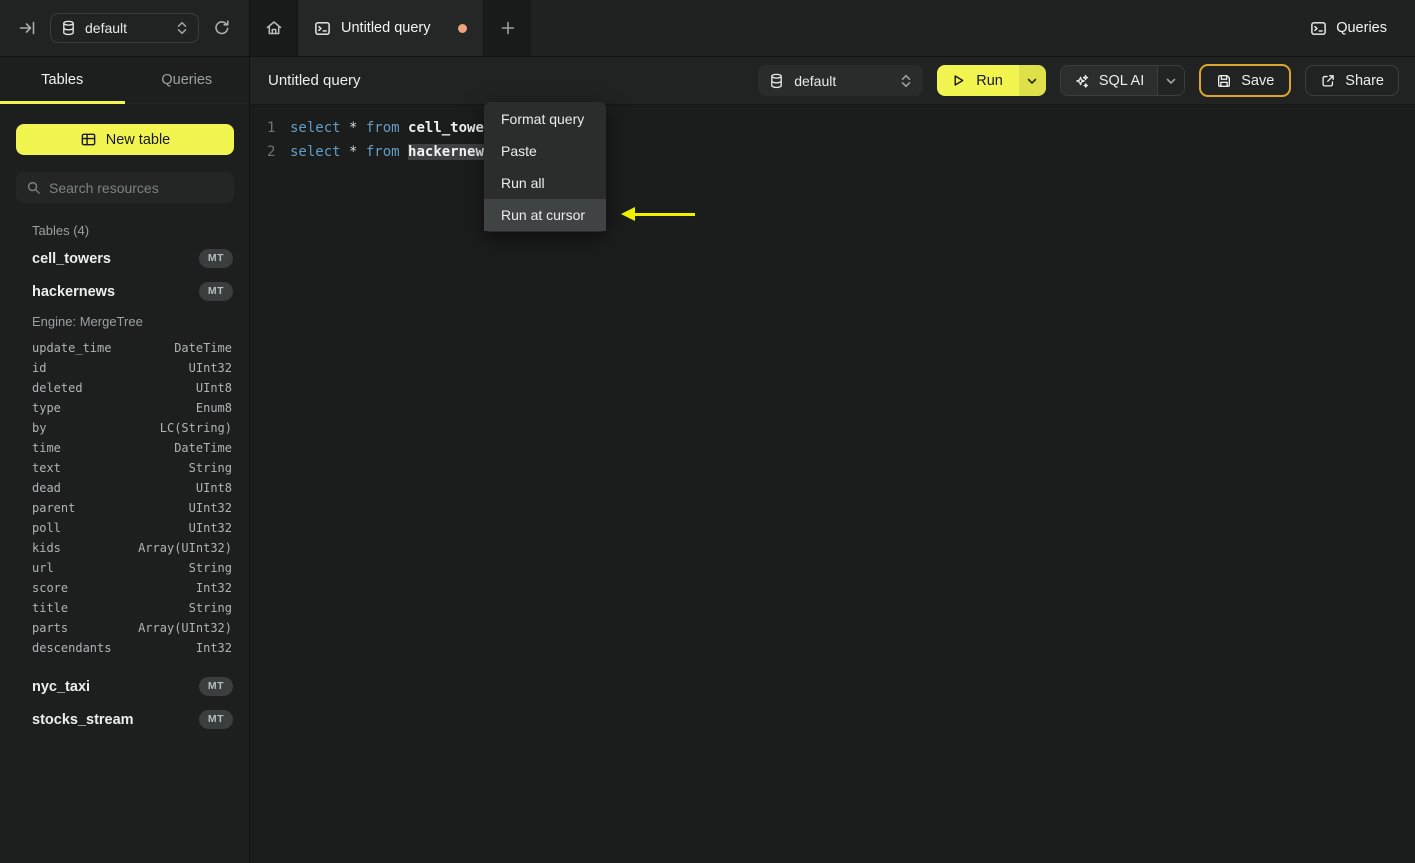 The height and width of the screenshot is (863, 1415). Describe the element at coordinates (124, 258) in the screenshot. I see `table-item-cell_towers: cell_towers MT` at that location.